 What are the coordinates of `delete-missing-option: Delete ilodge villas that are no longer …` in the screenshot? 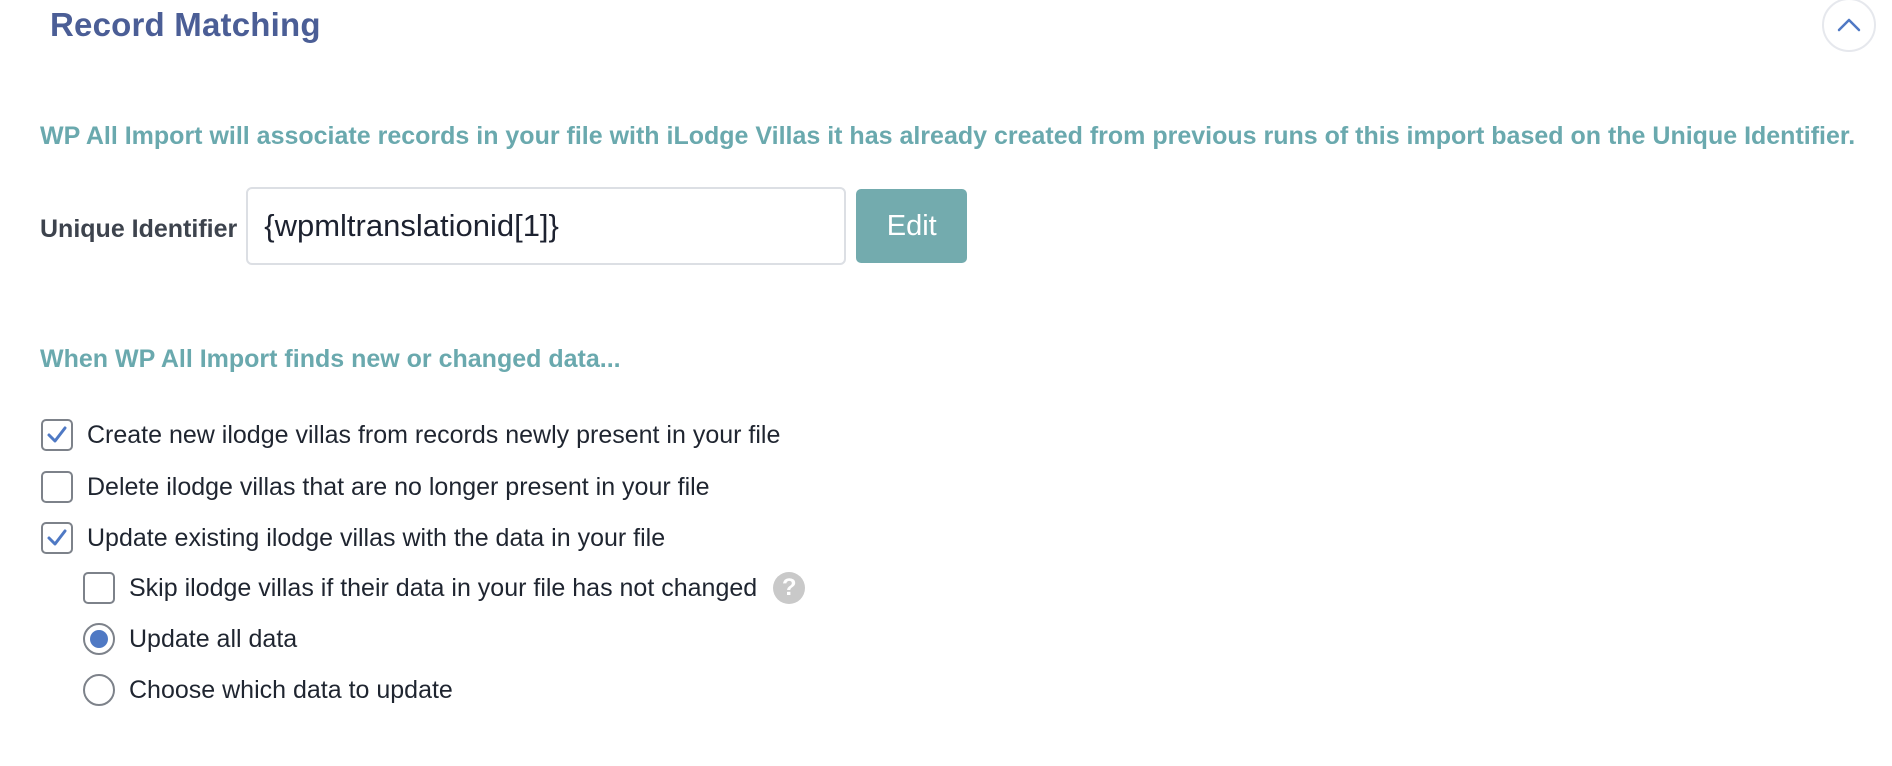 It's located at (375, 487).